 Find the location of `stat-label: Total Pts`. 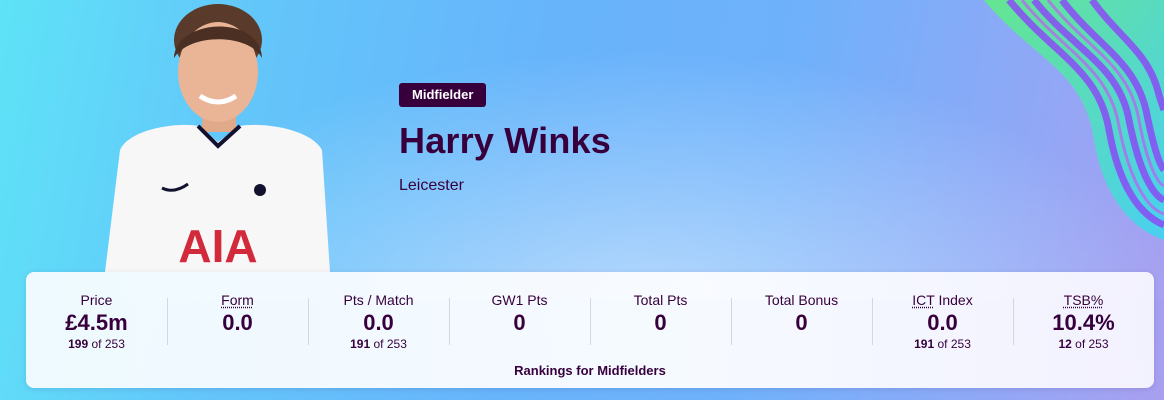

stat-label: Total Pts is located at coordinates (660, 300).